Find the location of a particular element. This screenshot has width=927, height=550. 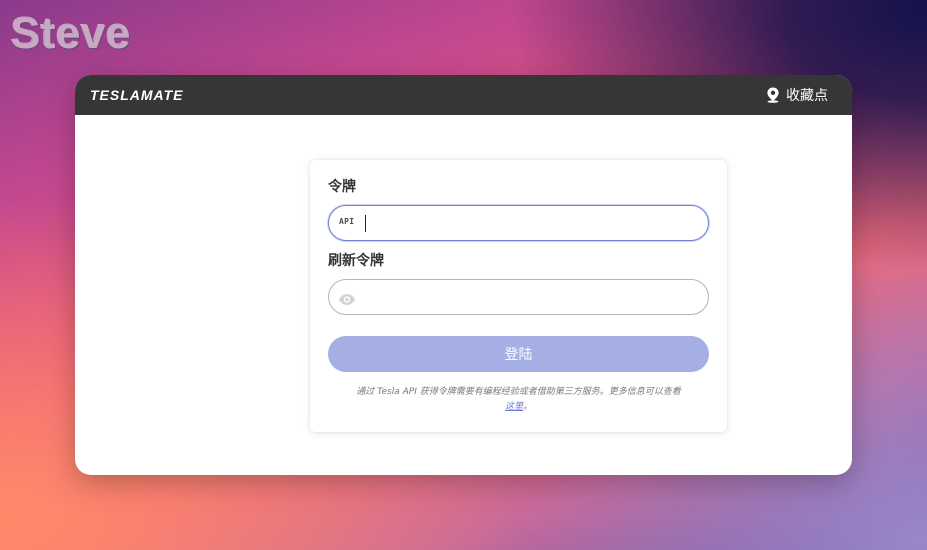

geofences-label: 收藏点 is located at coordinates (807, 96).